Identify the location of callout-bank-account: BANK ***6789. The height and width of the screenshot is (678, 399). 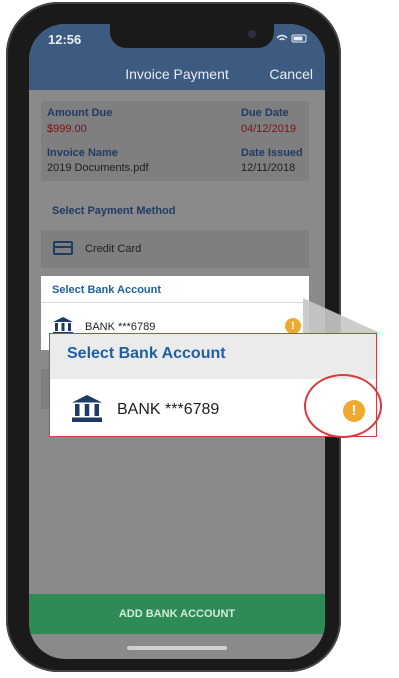
(168, 410).